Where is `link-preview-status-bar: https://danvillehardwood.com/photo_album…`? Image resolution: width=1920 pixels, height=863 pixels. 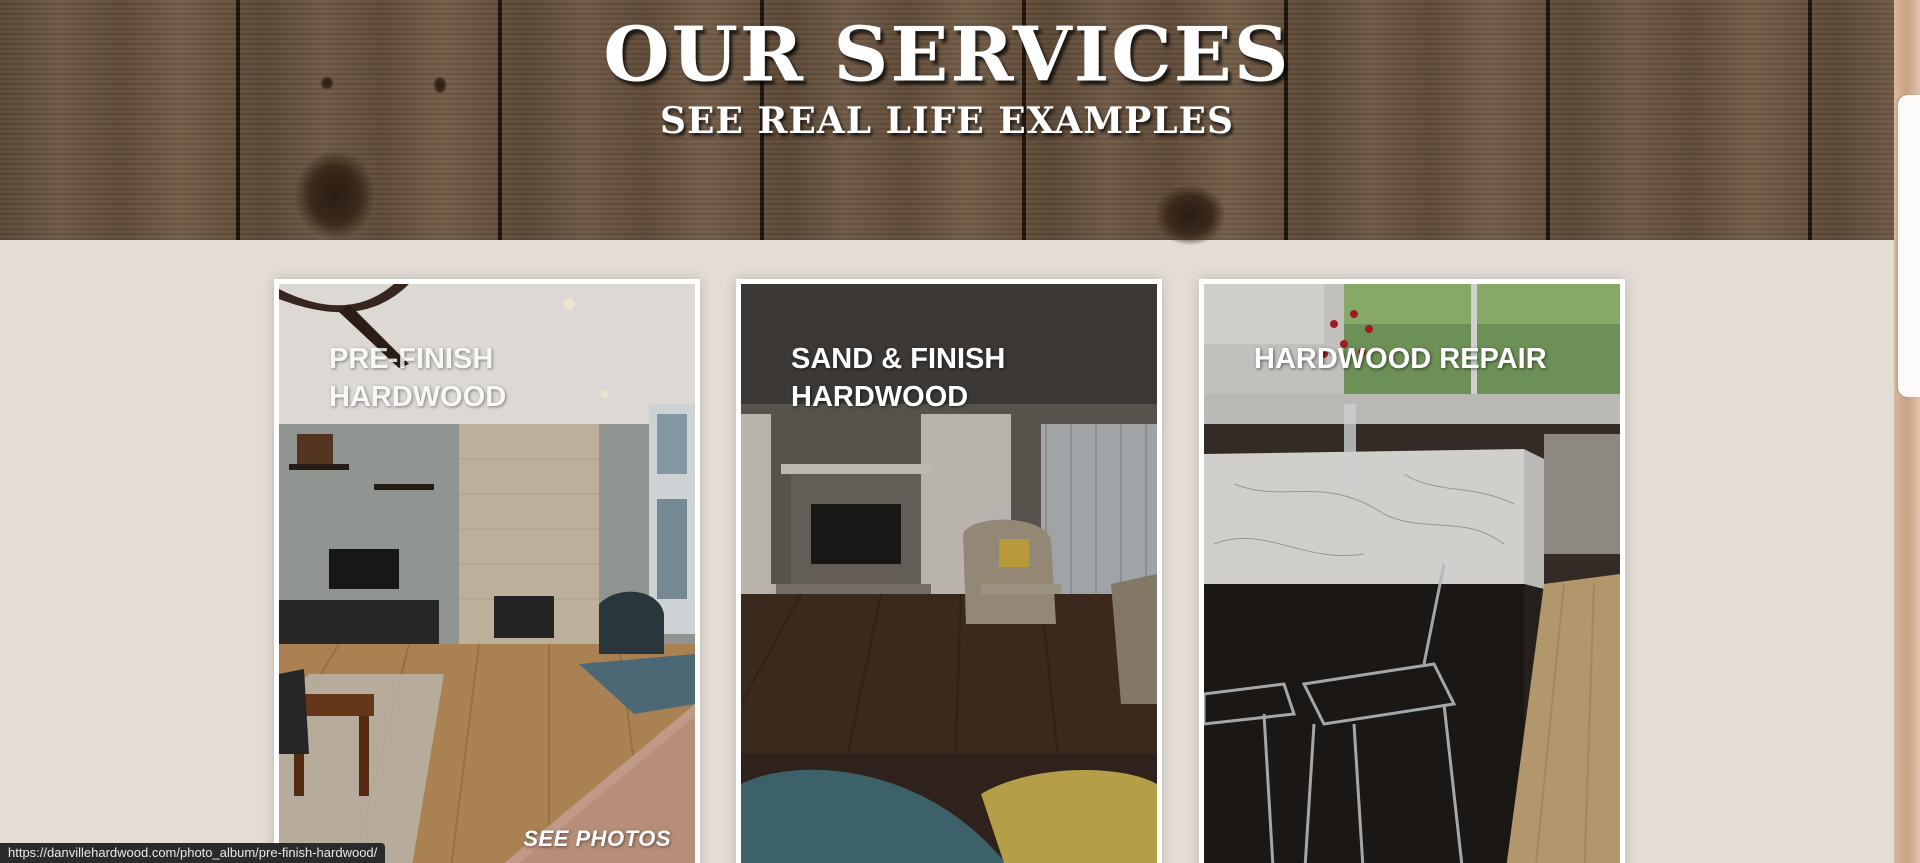 link-preview-status-bar: https://danvillehardwood.com/photo_album… is located at coordinates (193, 853).